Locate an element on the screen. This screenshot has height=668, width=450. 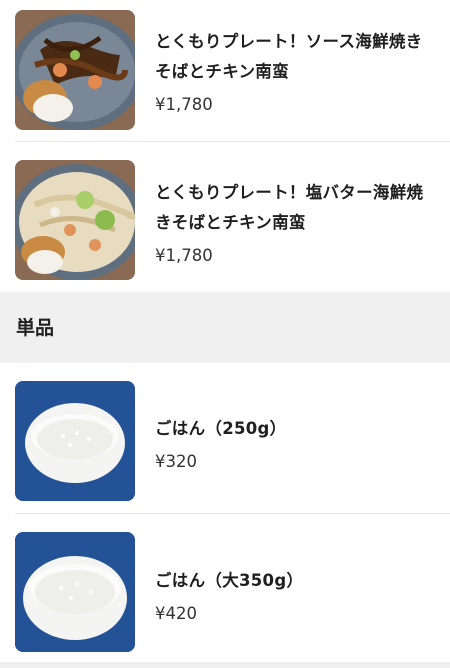
item-photo-rice-bowl-large is located at coordinates (75, 592).